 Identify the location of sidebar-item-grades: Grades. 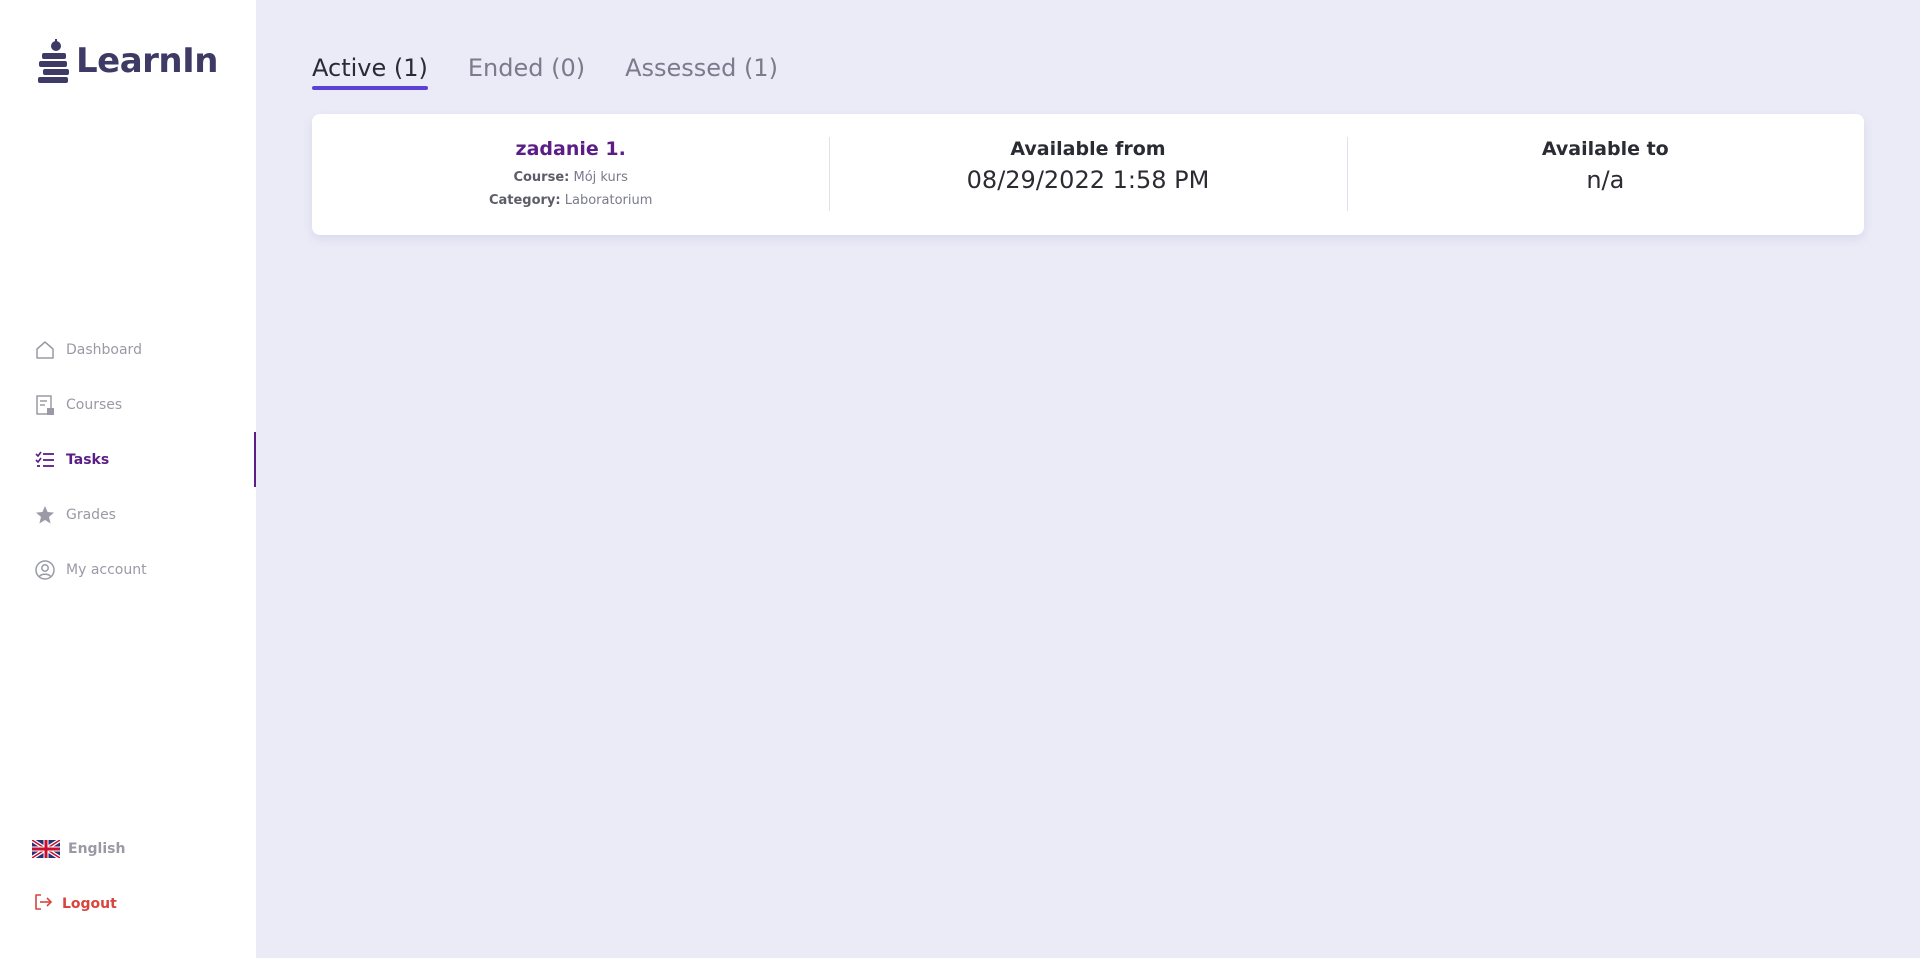
(128, 514).